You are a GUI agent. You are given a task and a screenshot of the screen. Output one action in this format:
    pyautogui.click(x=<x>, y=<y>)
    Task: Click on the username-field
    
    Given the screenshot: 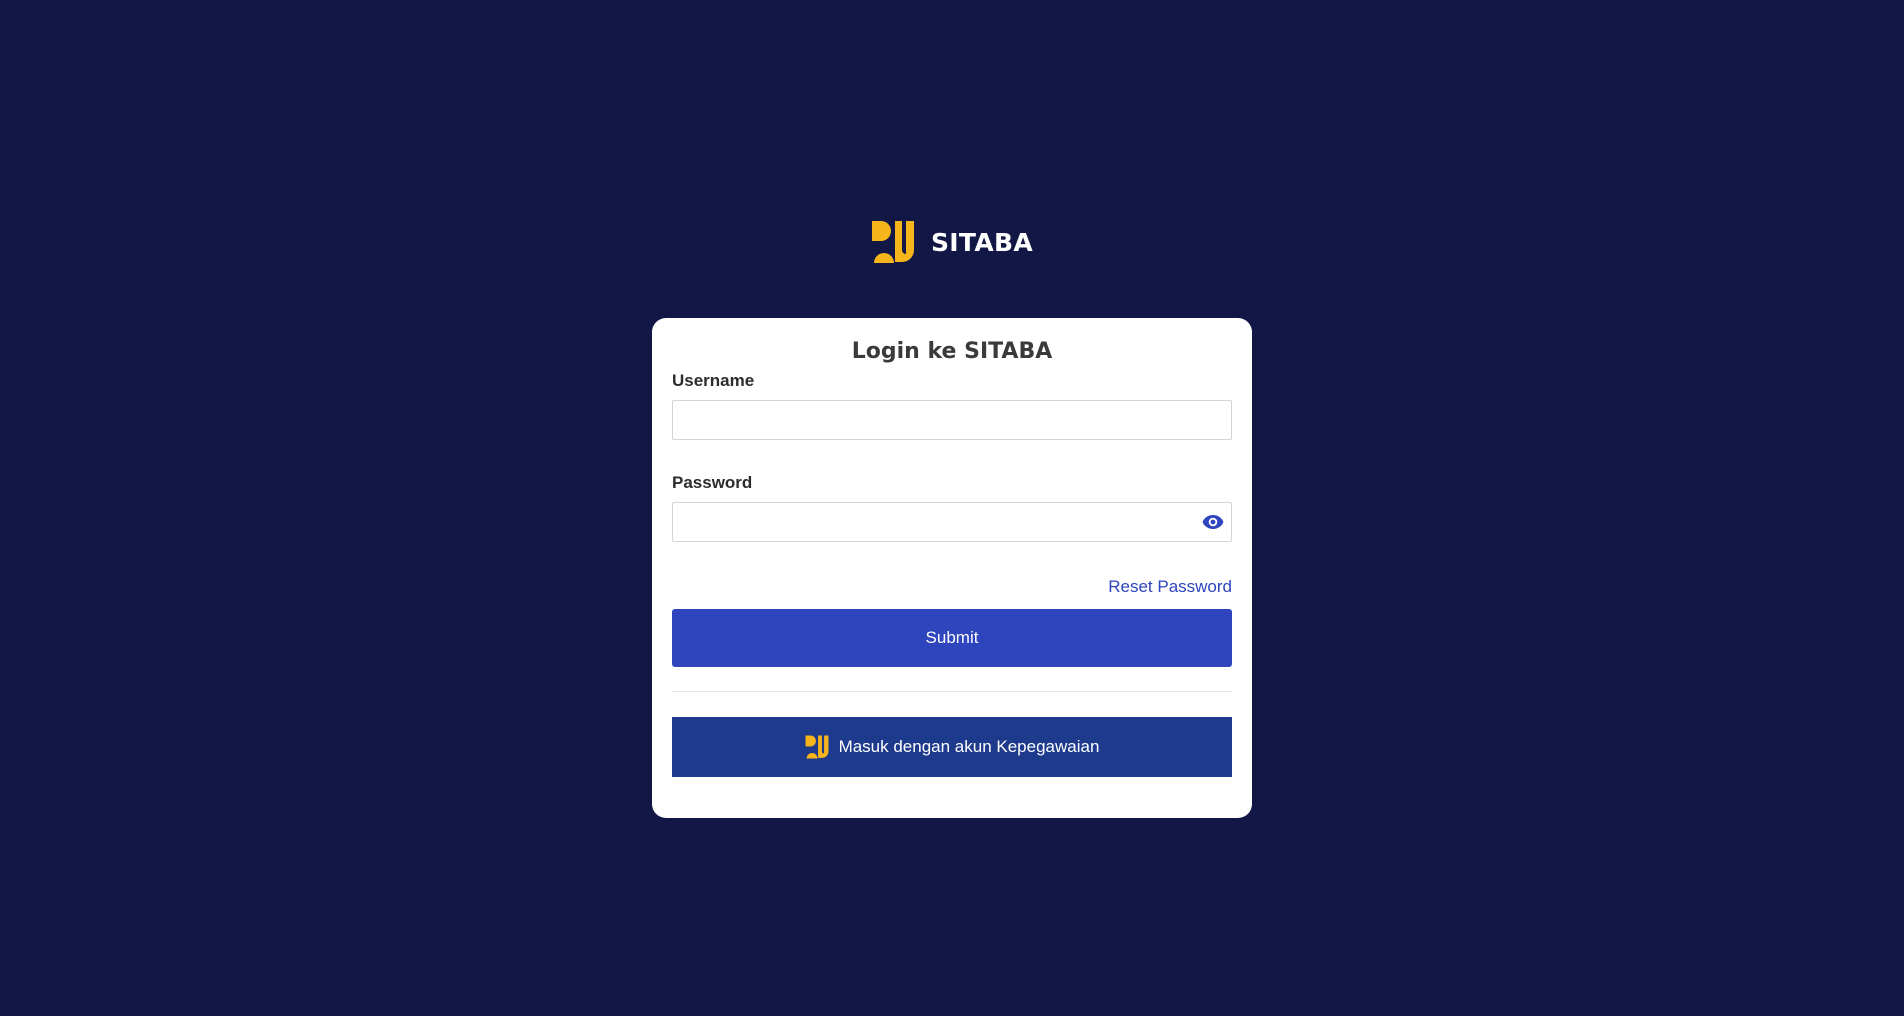 What is the action you would take?
    pyautogui.click(x=952, y=420)
    